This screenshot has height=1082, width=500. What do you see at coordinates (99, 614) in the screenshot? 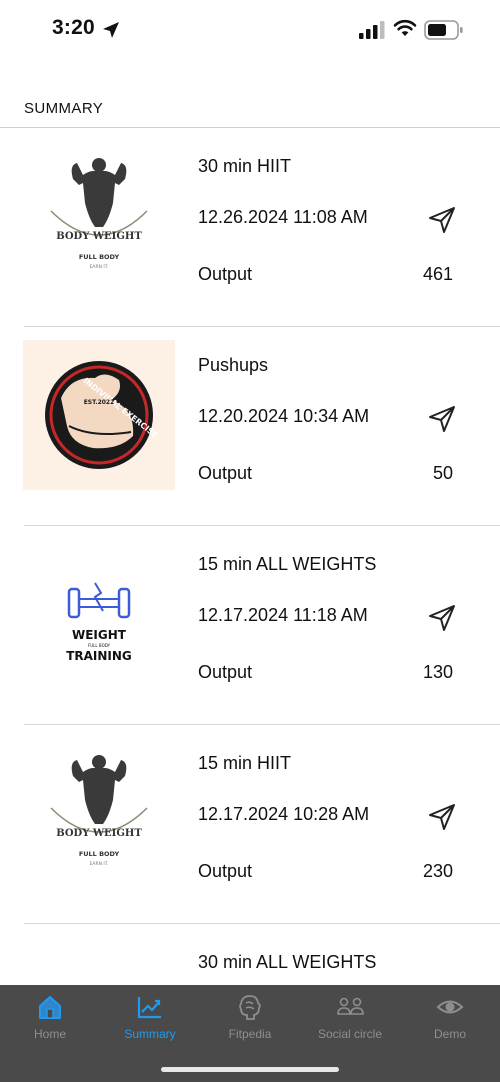
I see `weight-training-logo: WEIGHT FULL BODY TRAINING` at bounding box center [99, 614].